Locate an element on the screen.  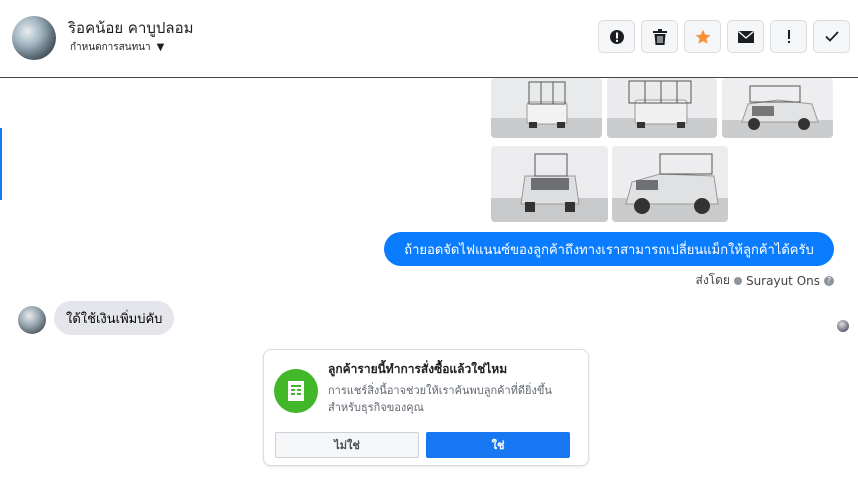
prompt-title: ลูกค้ารายนี้ทำการสั่งซื้อแล้วใช่ไหม is located at coordinates (418, 369).